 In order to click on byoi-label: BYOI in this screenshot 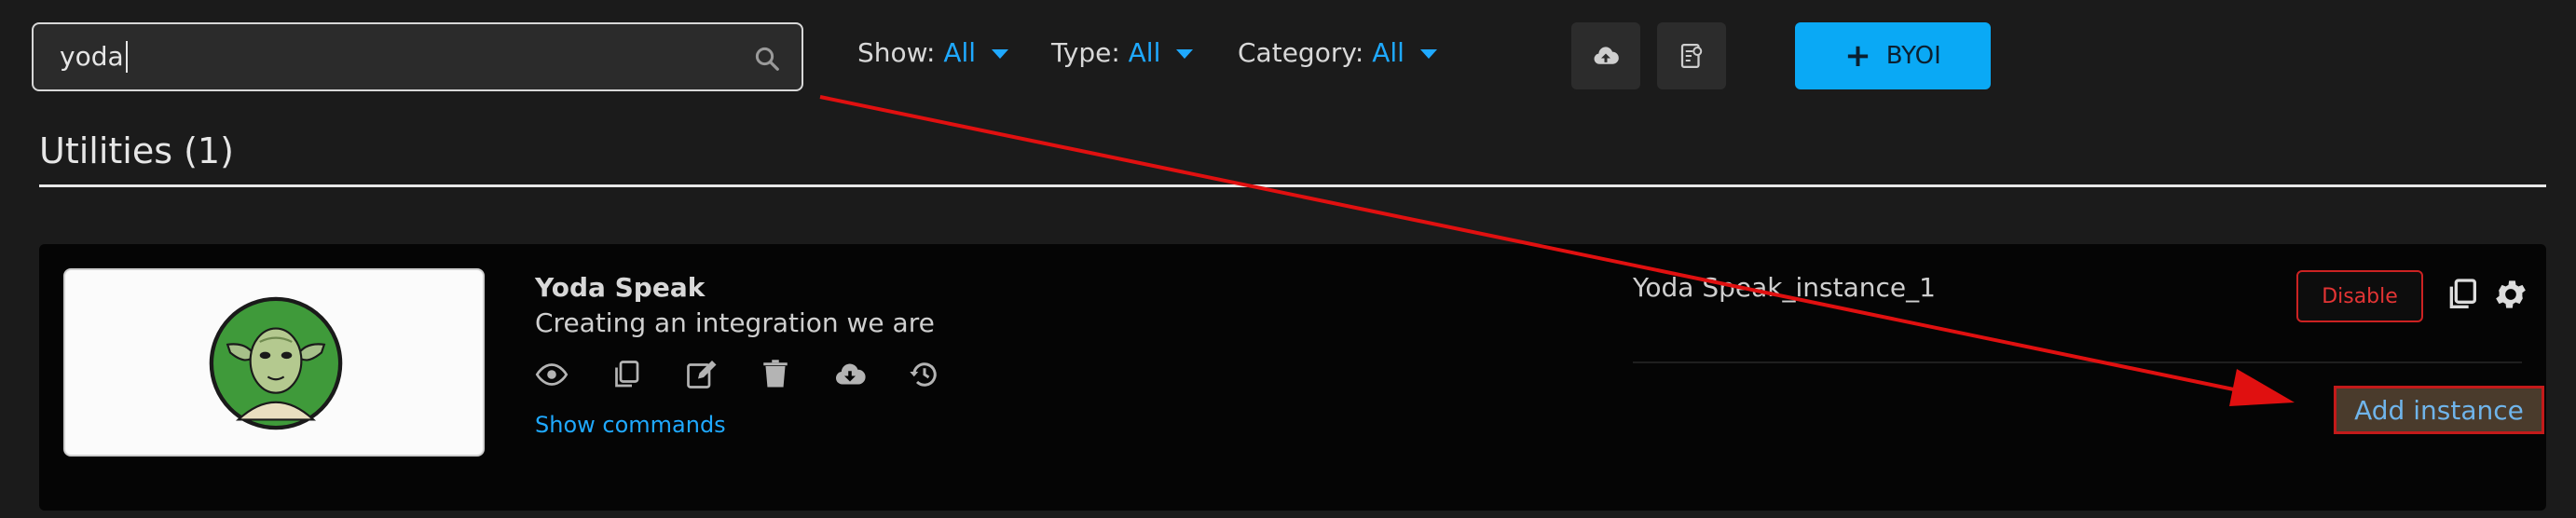, I will do `click(1913, 56)`.